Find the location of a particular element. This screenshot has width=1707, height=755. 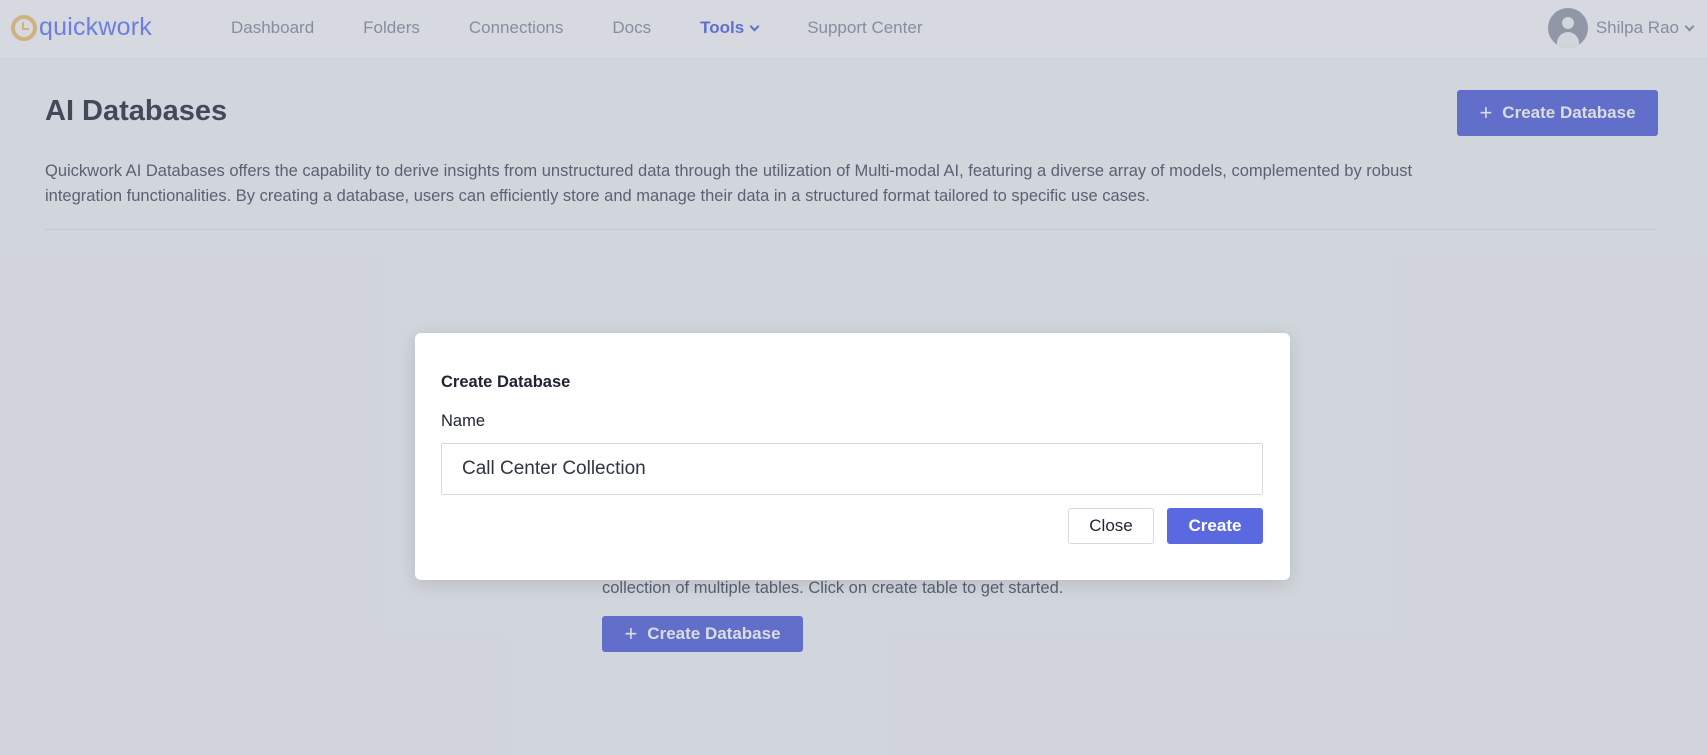

close-button: Close is located at coordinates (1111, 526).